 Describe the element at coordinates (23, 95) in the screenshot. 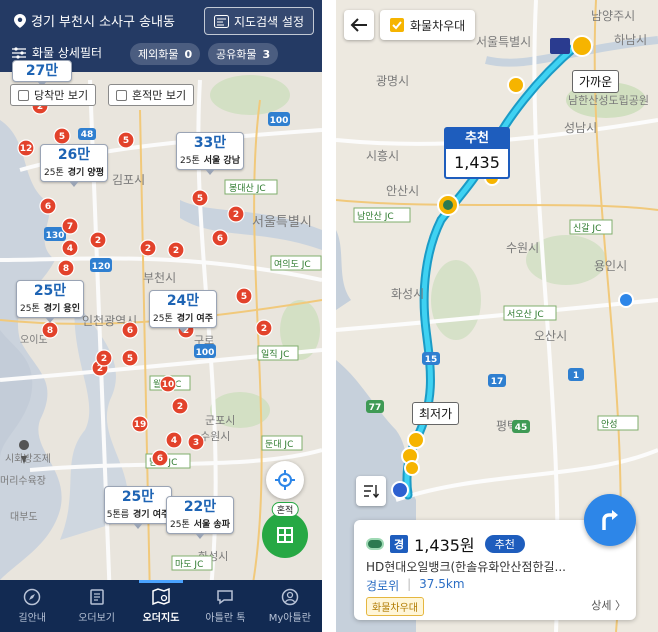

I see `checkbox-icon` at that location.